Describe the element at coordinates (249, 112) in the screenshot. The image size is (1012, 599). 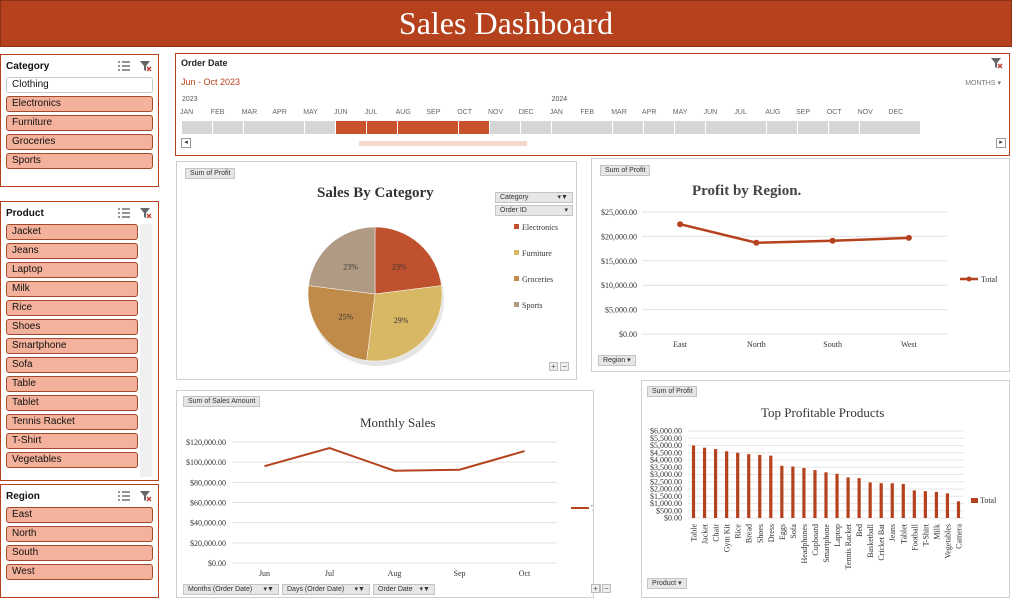
I see `timeline-month-label: MAR` at that location.